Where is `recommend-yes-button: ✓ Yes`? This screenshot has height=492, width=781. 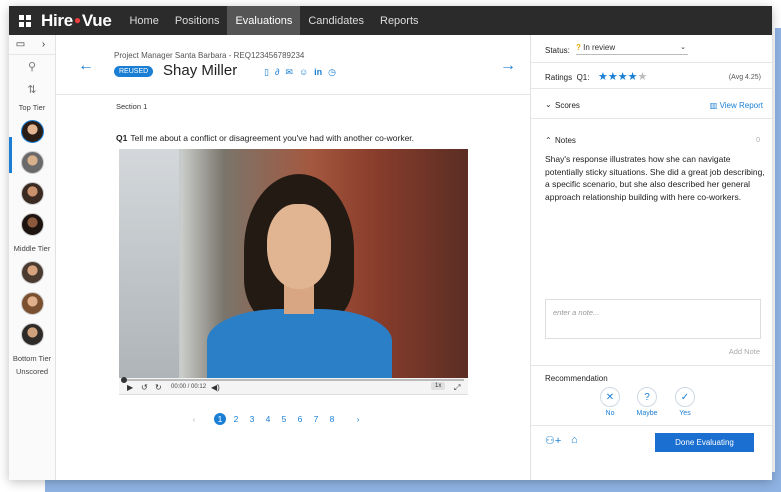 recommend-yes-button: ✓ Yes is located at coordinates (685, 402).